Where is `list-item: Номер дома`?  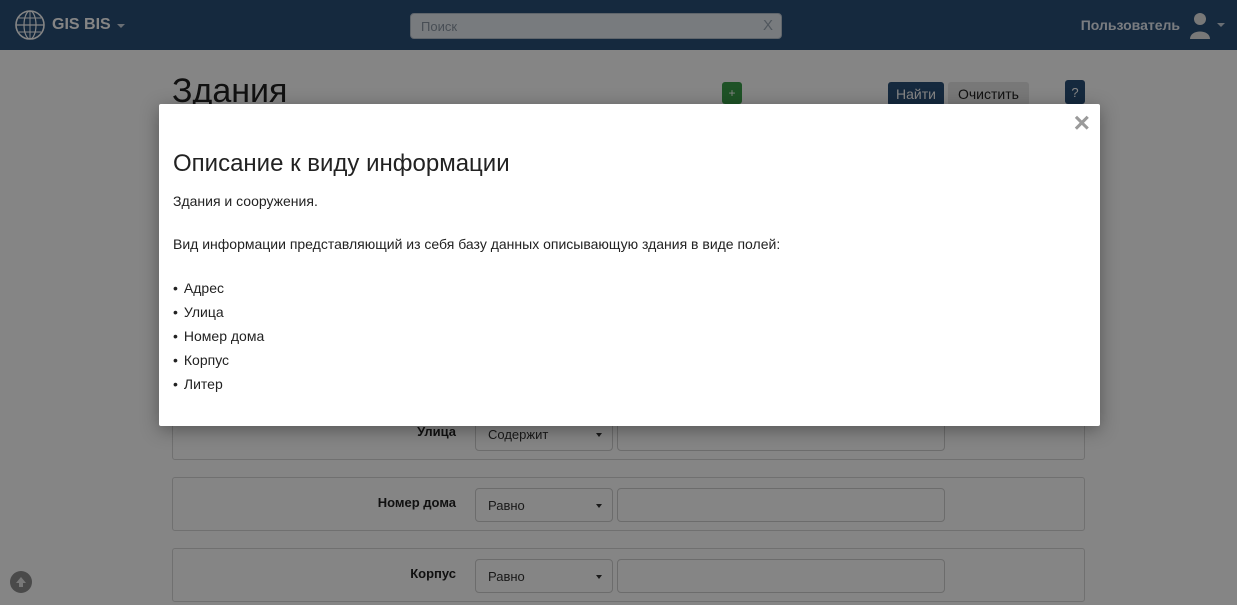
list-item: Номер дома is located at coordinates (218, 336).